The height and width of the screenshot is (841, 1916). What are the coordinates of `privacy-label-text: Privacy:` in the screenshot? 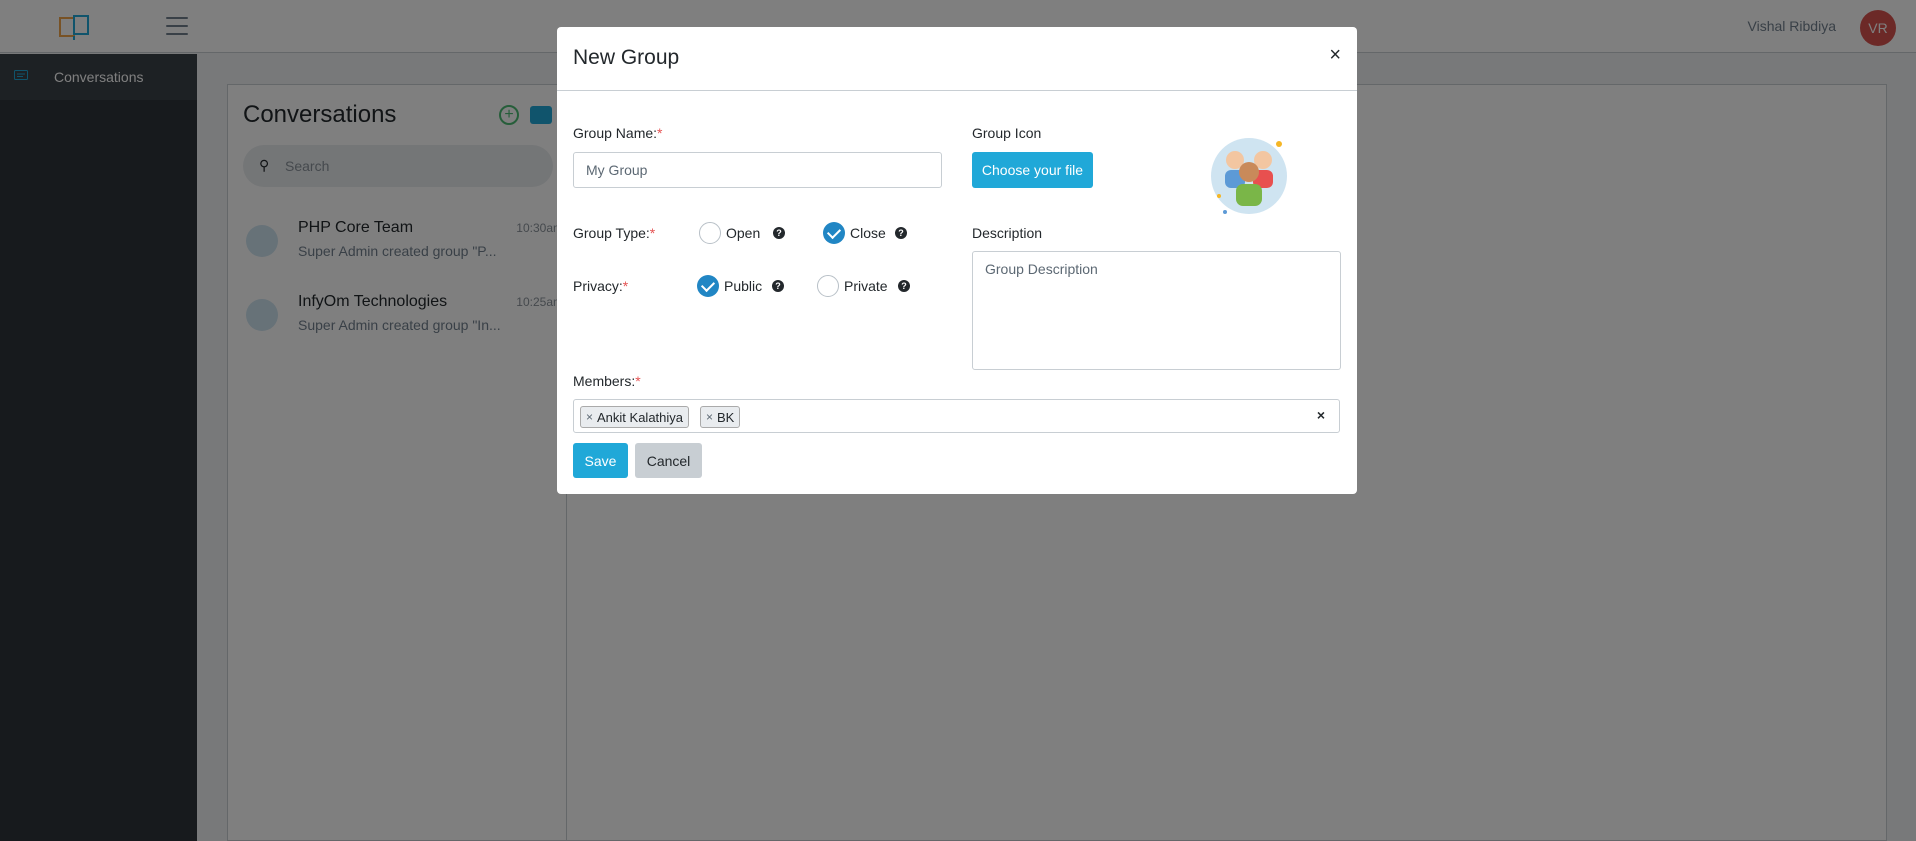 It's located at (598, 286).